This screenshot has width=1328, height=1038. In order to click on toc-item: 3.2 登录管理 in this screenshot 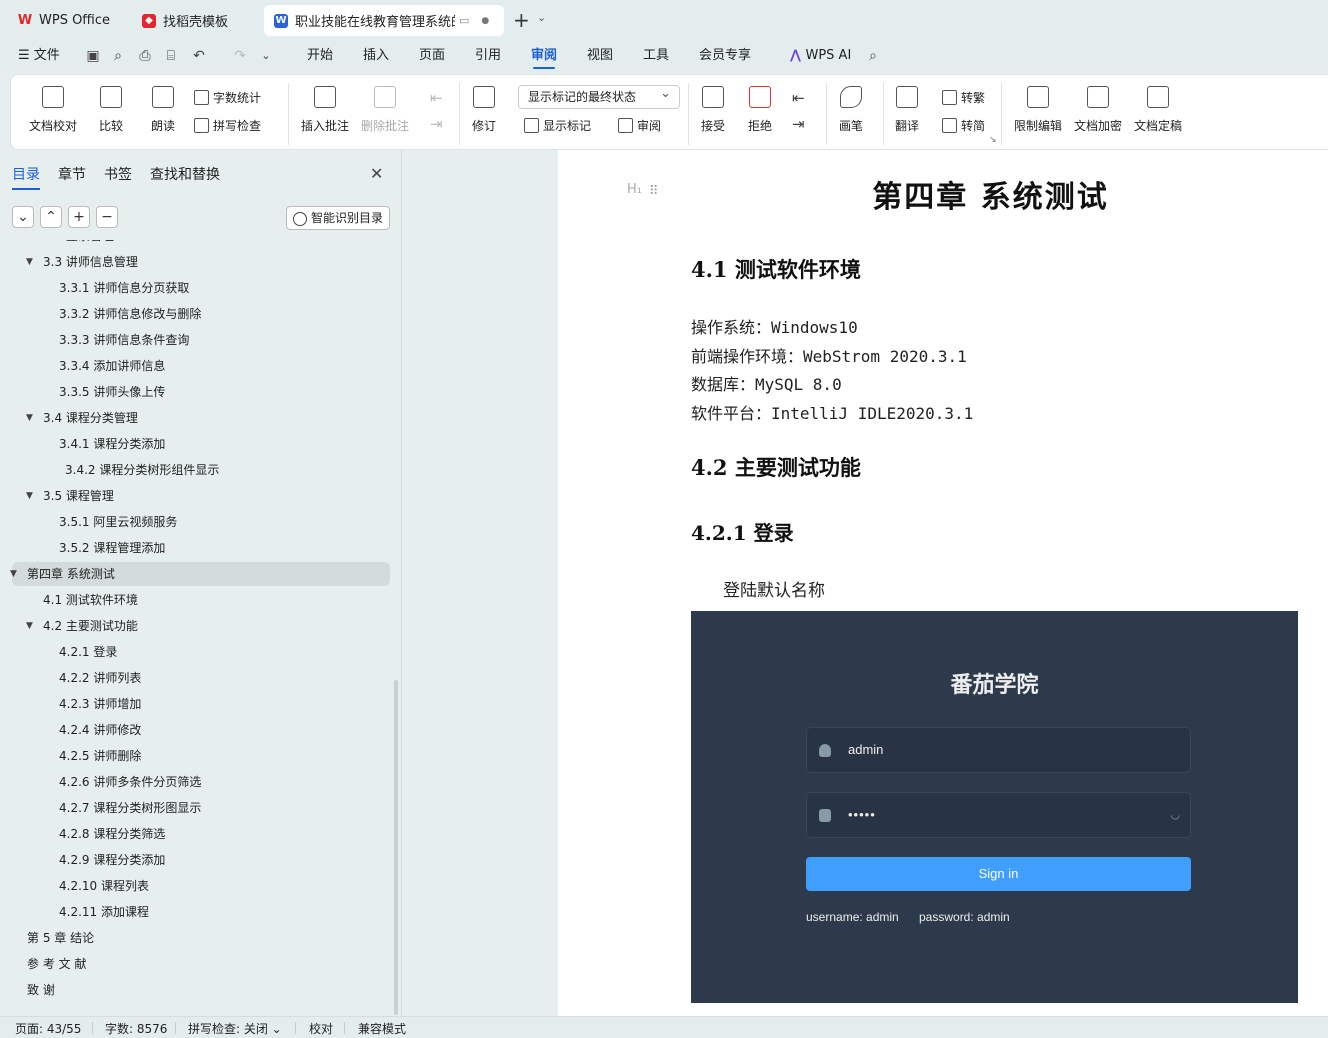, I will do `click(201, 244)`.